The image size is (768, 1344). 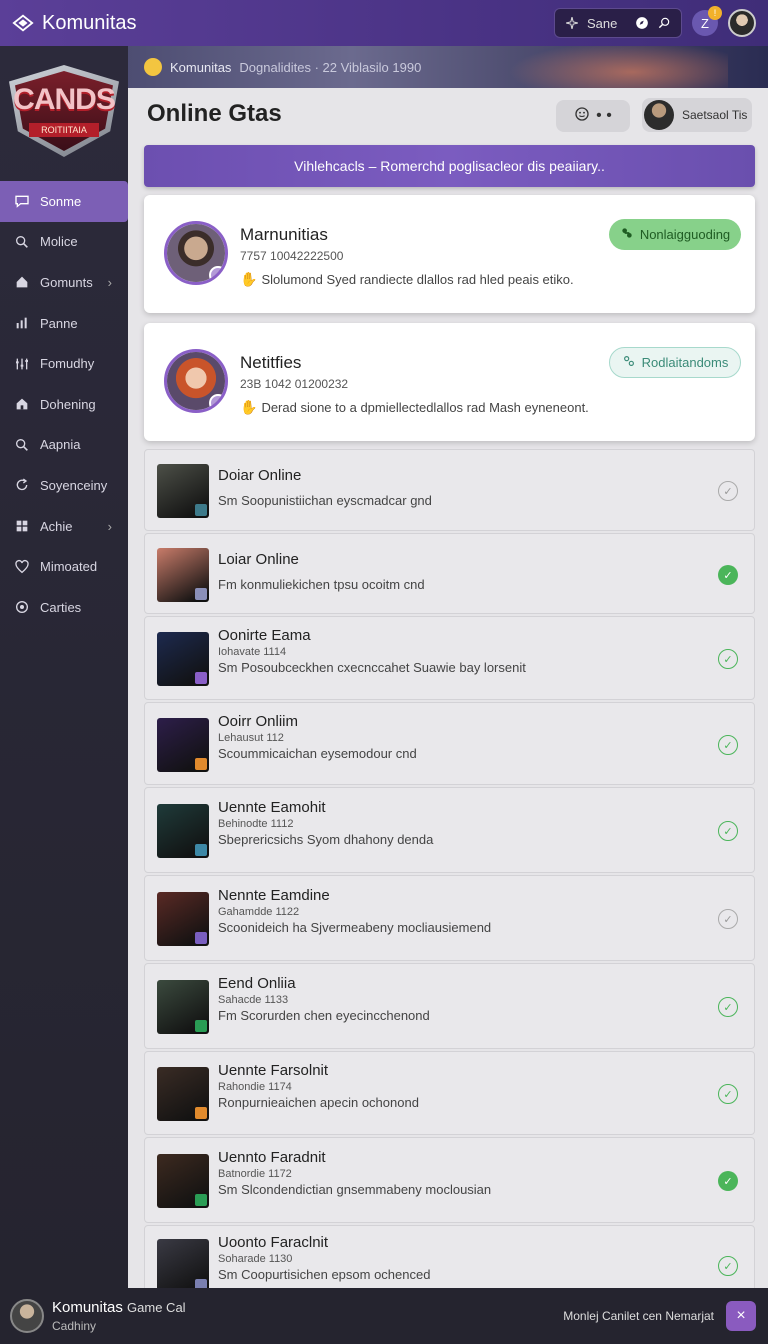 What do you see at coordinates (572, 23) in the screenshot?
I see `sparkle-icon` at bounding box center [572, 23].